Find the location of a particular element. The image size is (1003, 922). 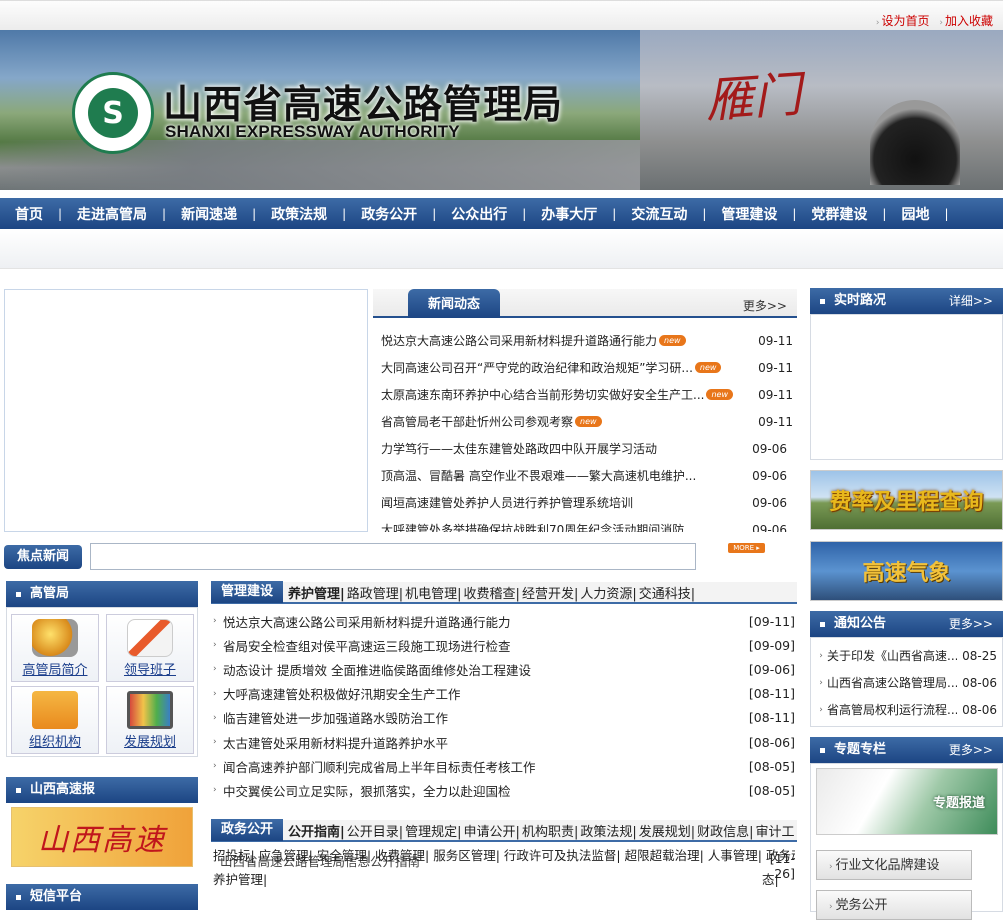

set-home-link: 设为首页 is located at coordinates (906, 21).